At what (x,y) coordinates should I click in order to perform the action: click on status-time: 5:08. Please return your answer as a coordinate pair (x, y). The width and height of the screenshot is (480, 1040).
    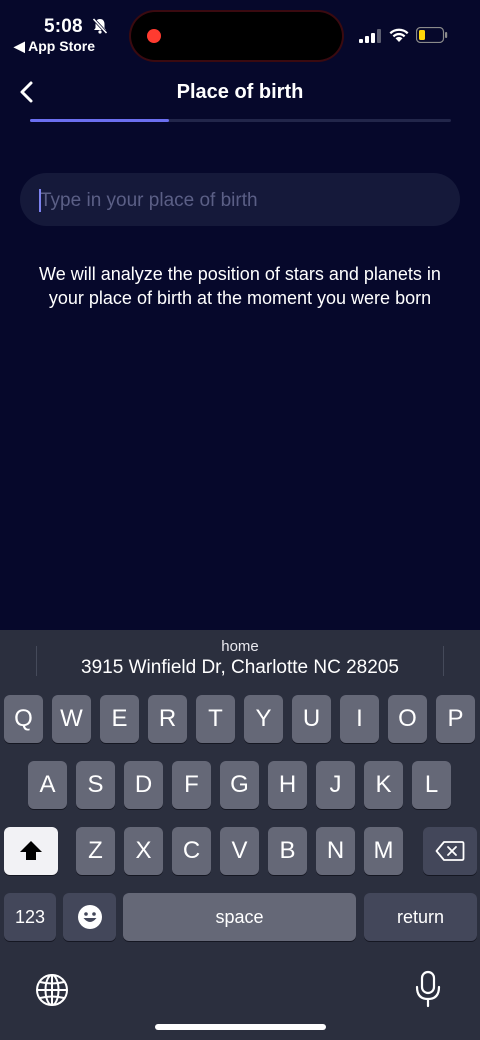
    Looking at the image, I should click on (63, 26).